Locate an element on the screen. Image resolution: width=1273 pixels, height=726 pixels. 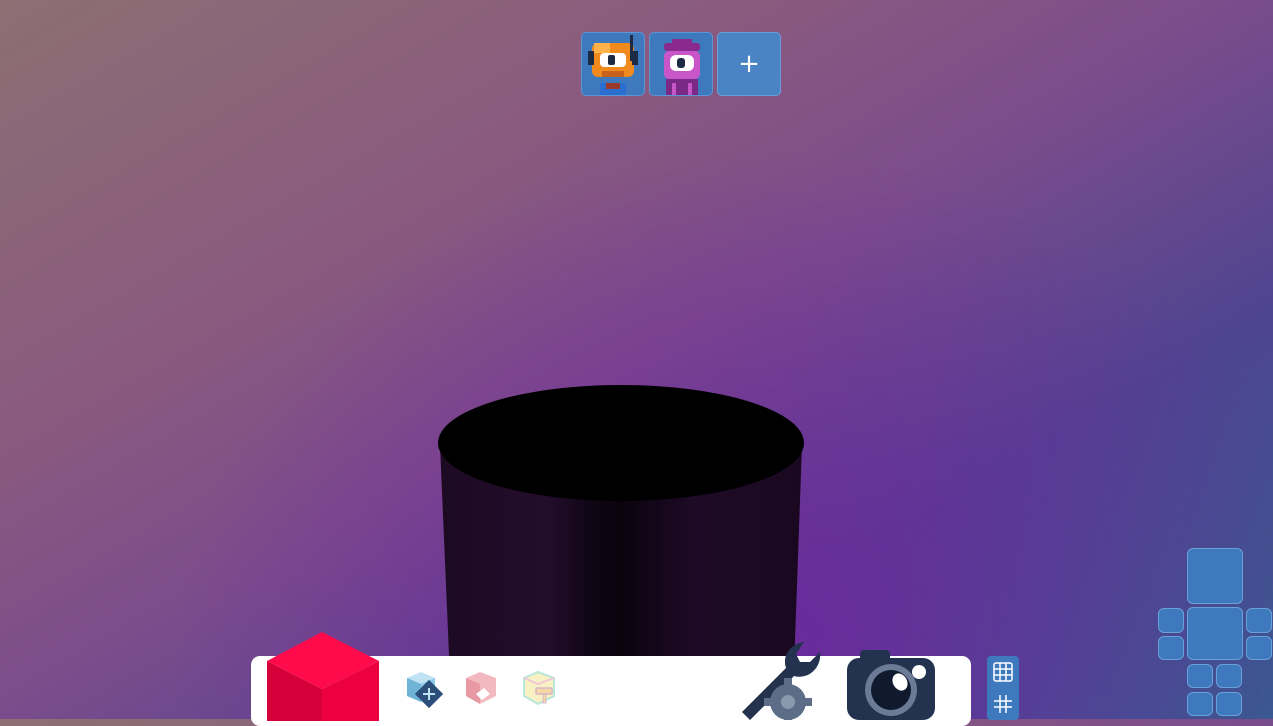
red-cube-icon is located at coordinates (323, 676).